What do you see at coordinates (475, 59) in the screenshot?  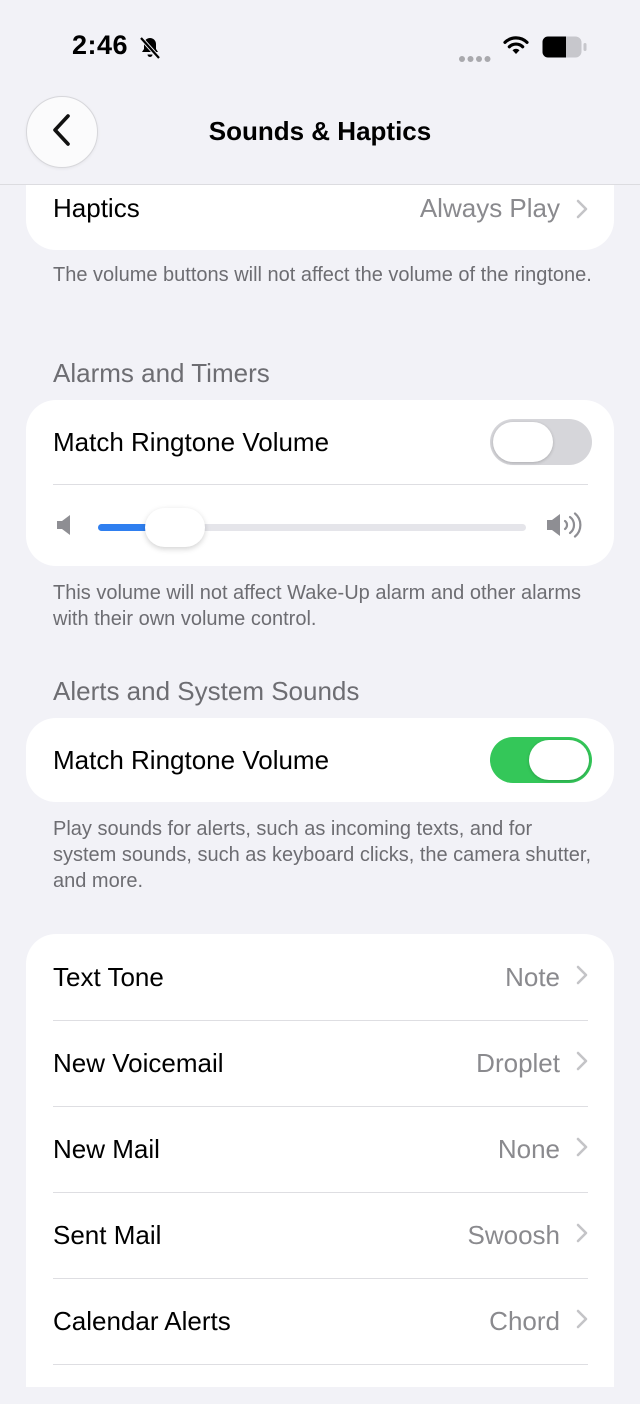 I see `cellular-dots-icon` at bounding box center [475, 59].